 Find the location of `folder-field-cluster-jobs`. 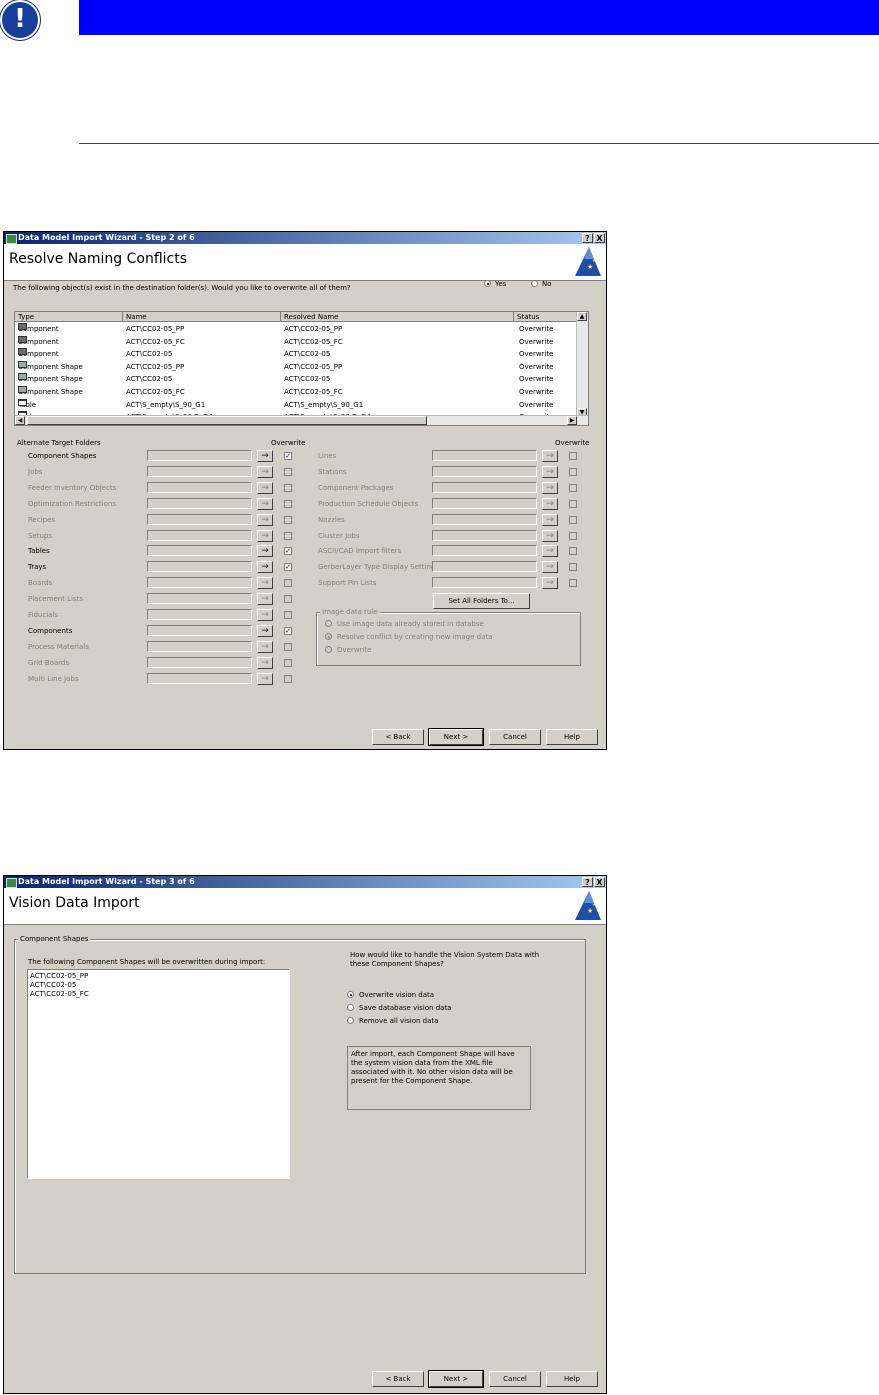

folder-field-cluster-jobs is located at coordinates (484, 535).